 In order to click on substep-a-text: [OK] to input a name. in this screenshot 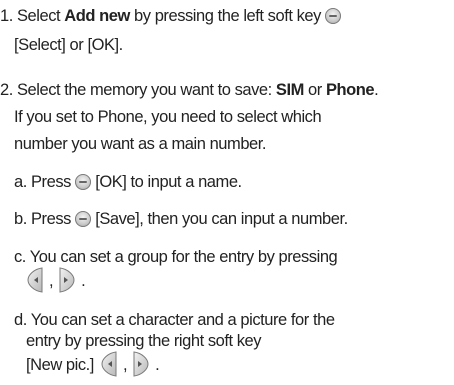, I will do `click(168, 182)`.